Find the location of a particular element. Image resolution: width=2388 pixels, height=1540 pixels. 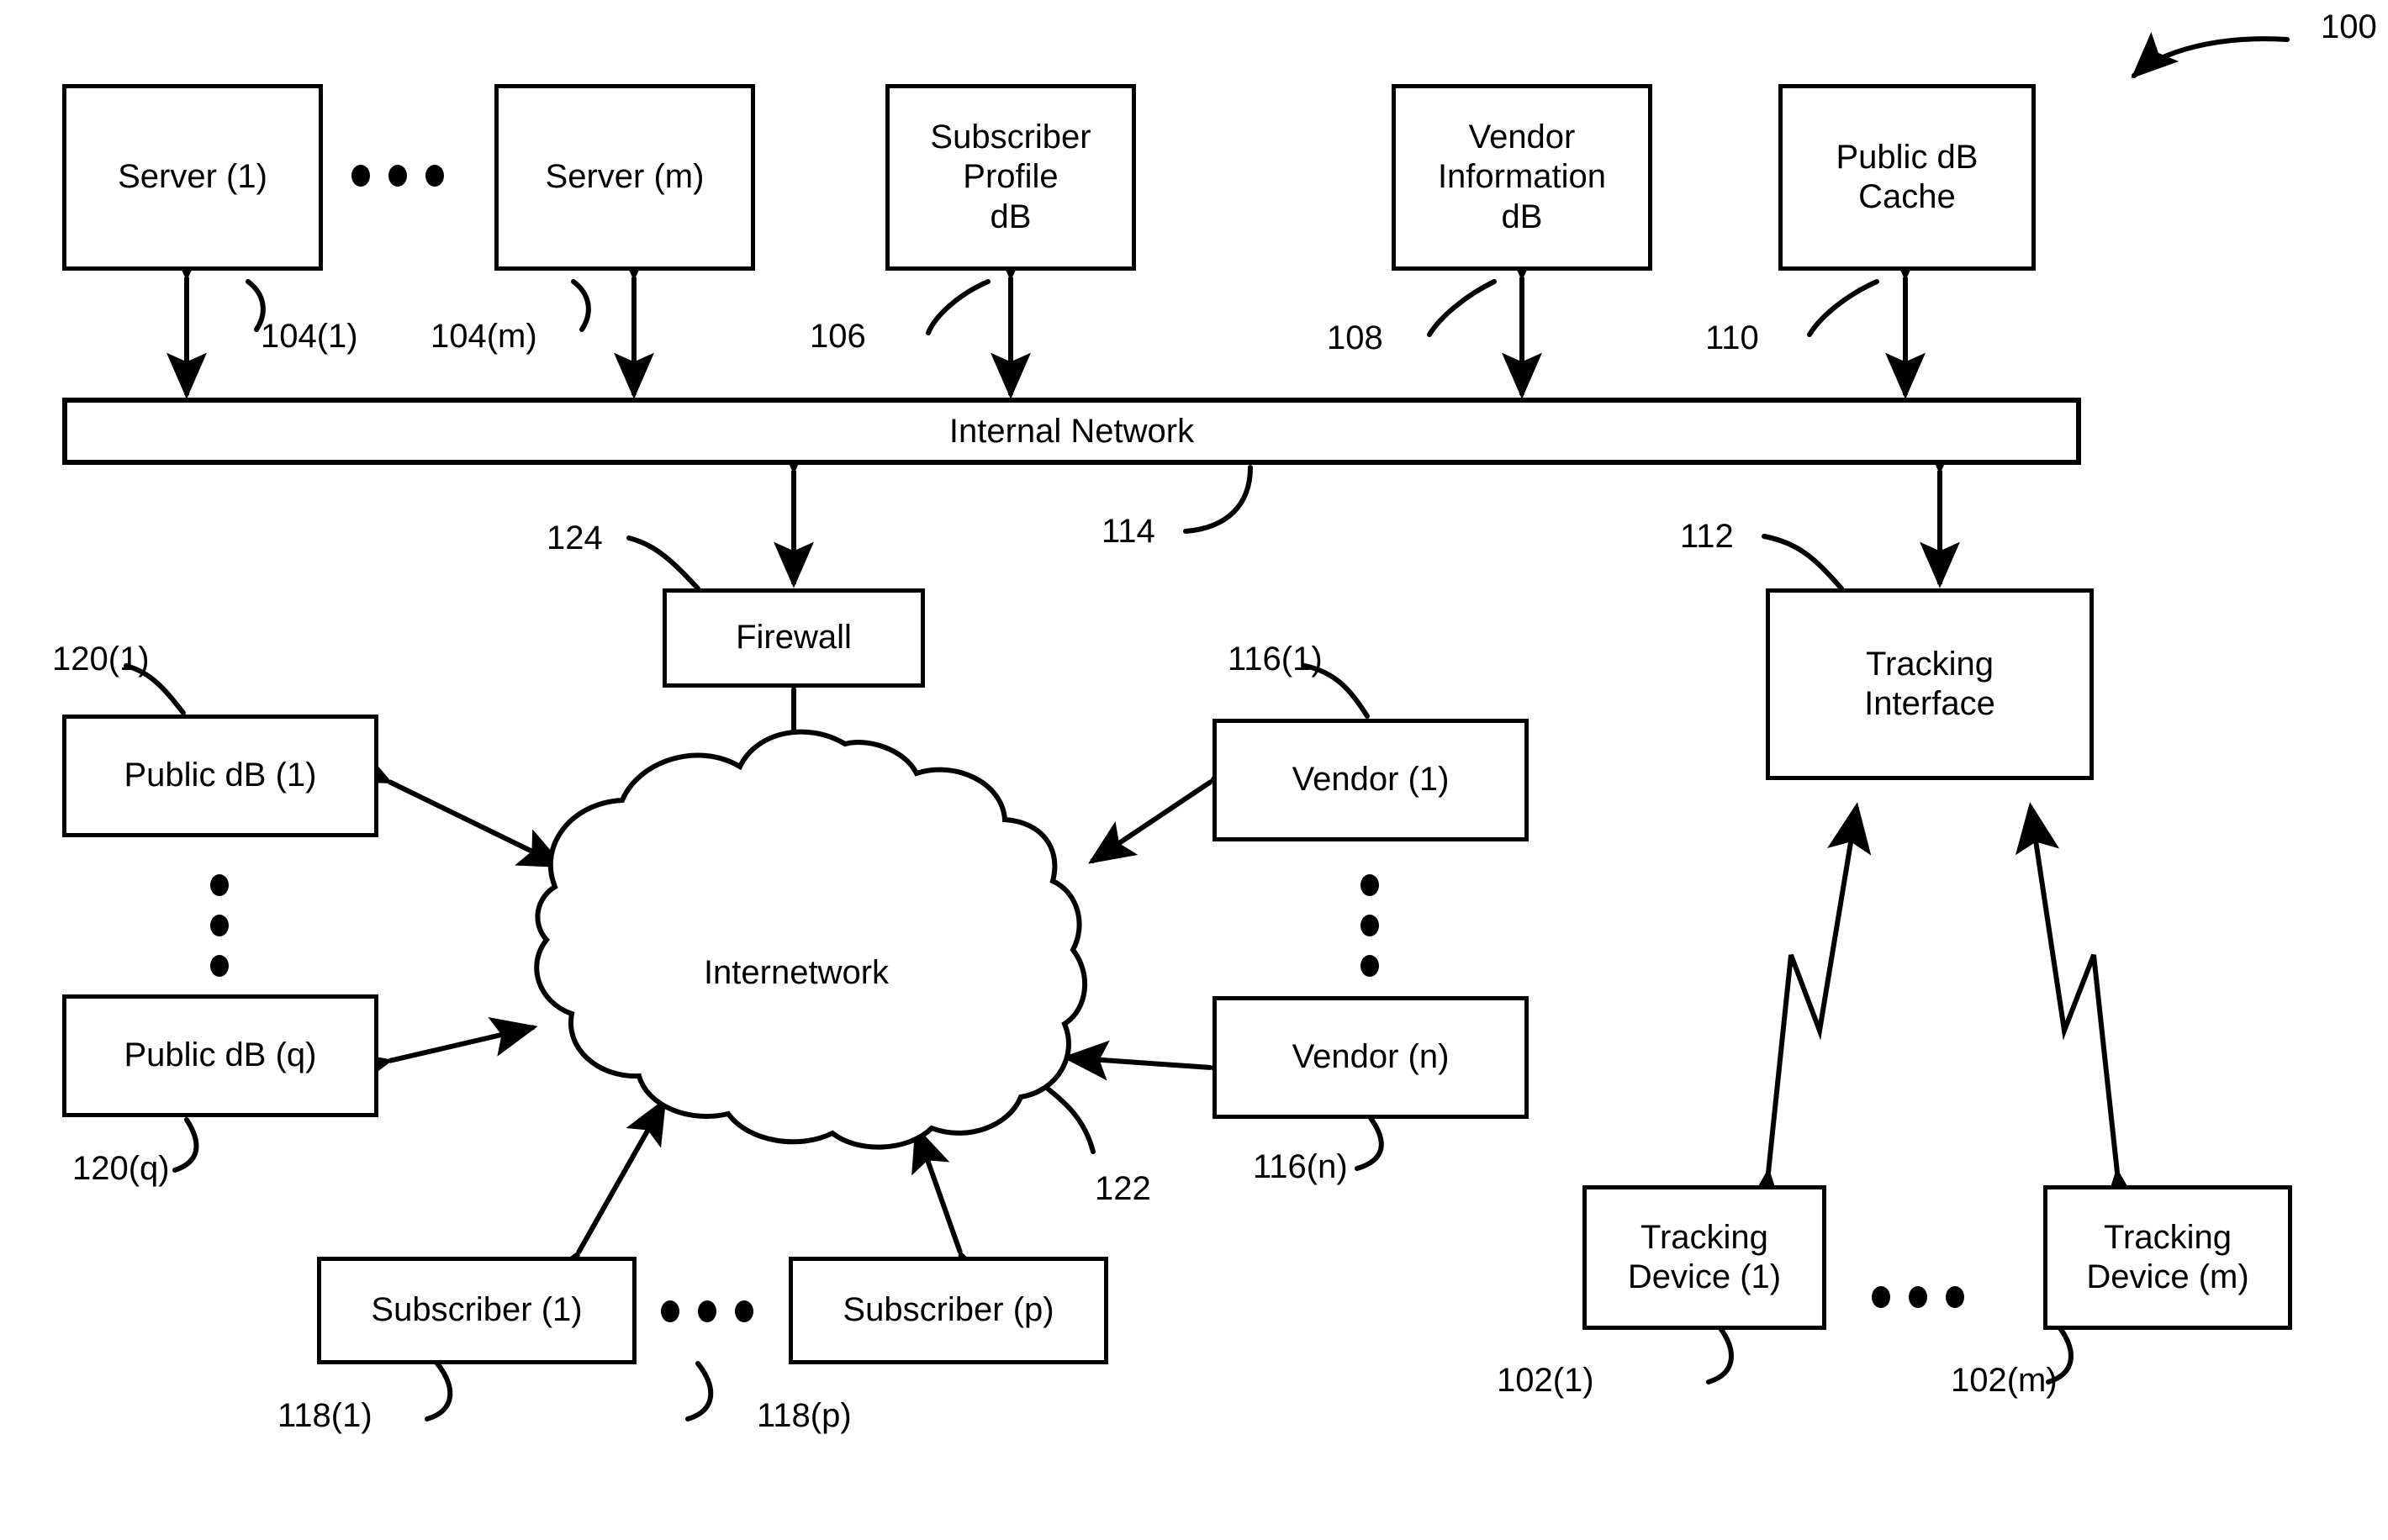

ref-120-q: 120(q) is located at coordinates (121, 1168).